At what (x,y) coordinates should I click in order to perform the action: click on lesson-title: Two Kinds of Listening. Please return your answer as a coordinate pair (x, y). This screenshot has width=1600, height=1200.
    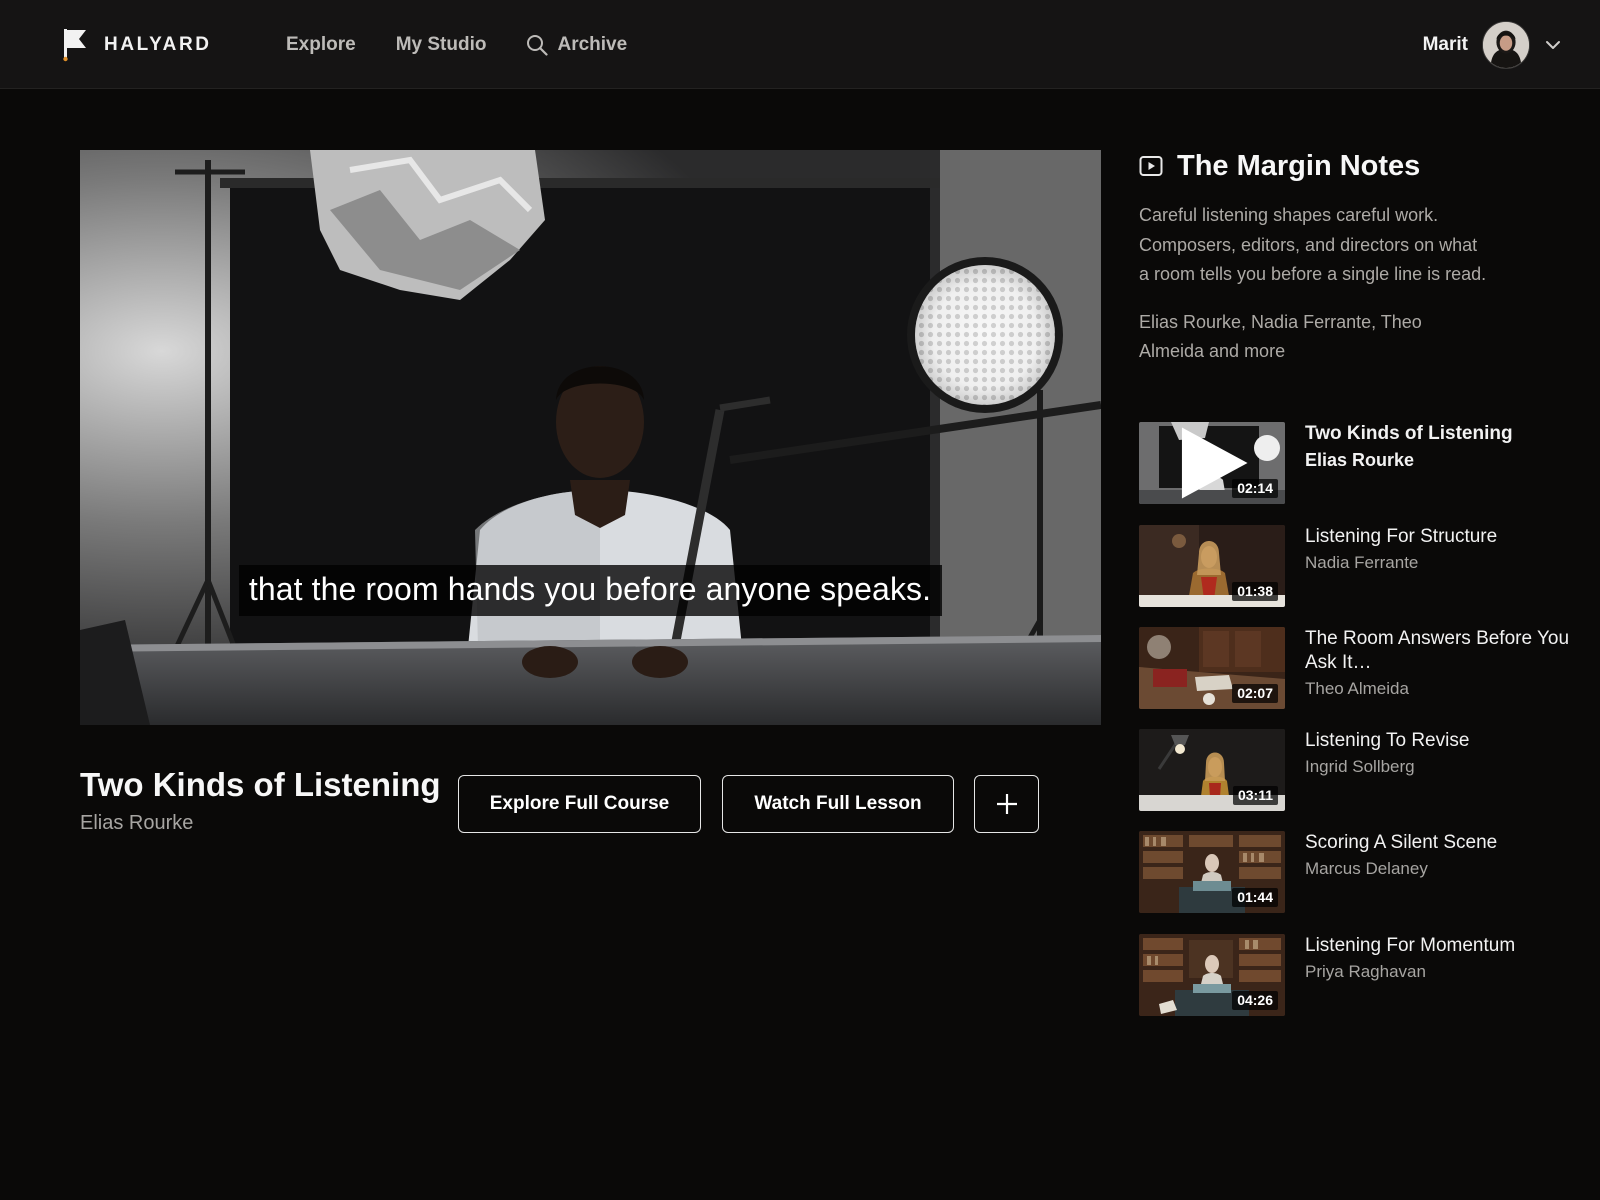
    Looking at the image, I should click on (260, 784).